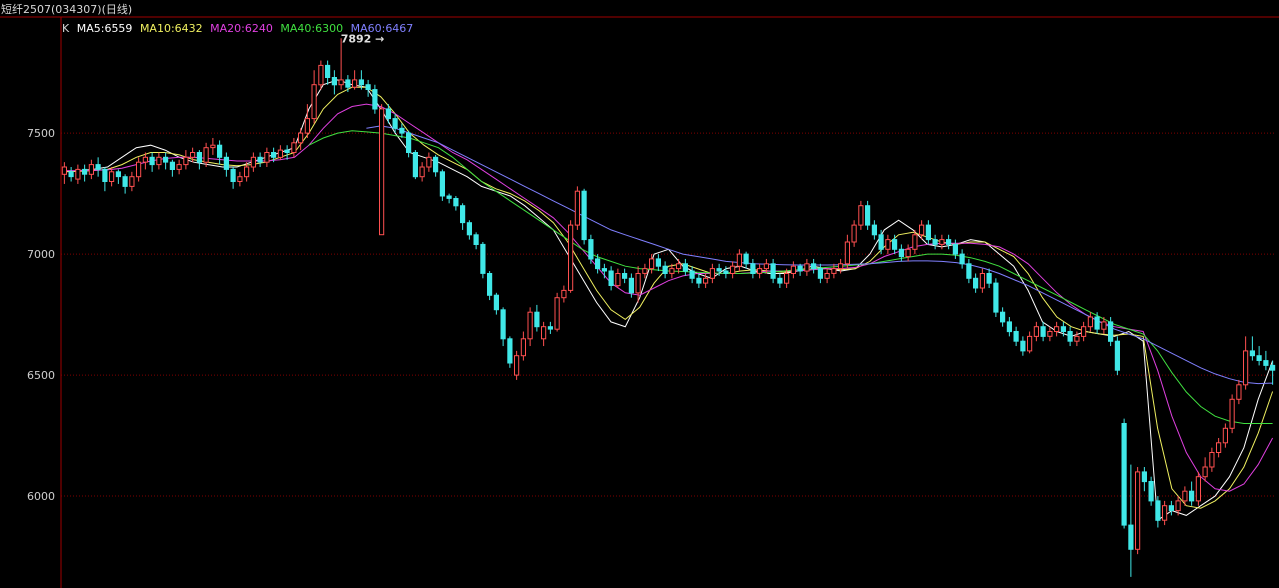 The width and height of the screenshot is (1279, 588). What do you see at coordinates (41, 375) in the screenshot?
I see `y-tick-label: 6500` at bounding box center [41, 375].